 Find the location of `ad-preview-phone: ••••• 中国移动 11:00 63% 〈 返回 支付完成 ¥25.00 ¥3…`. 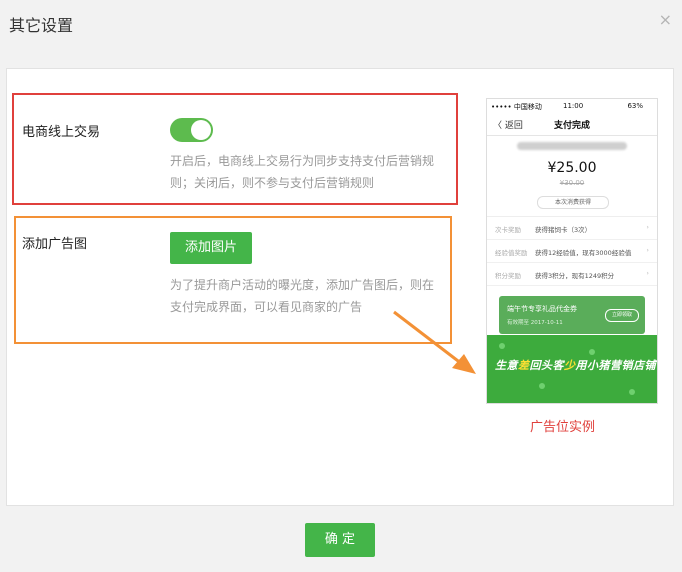

ad-preview-phone: ••••• 中国移动 11:00 63% 〈 返回 支付完成 ¥25.00 ¥3… is located at coordinates (572, 251).